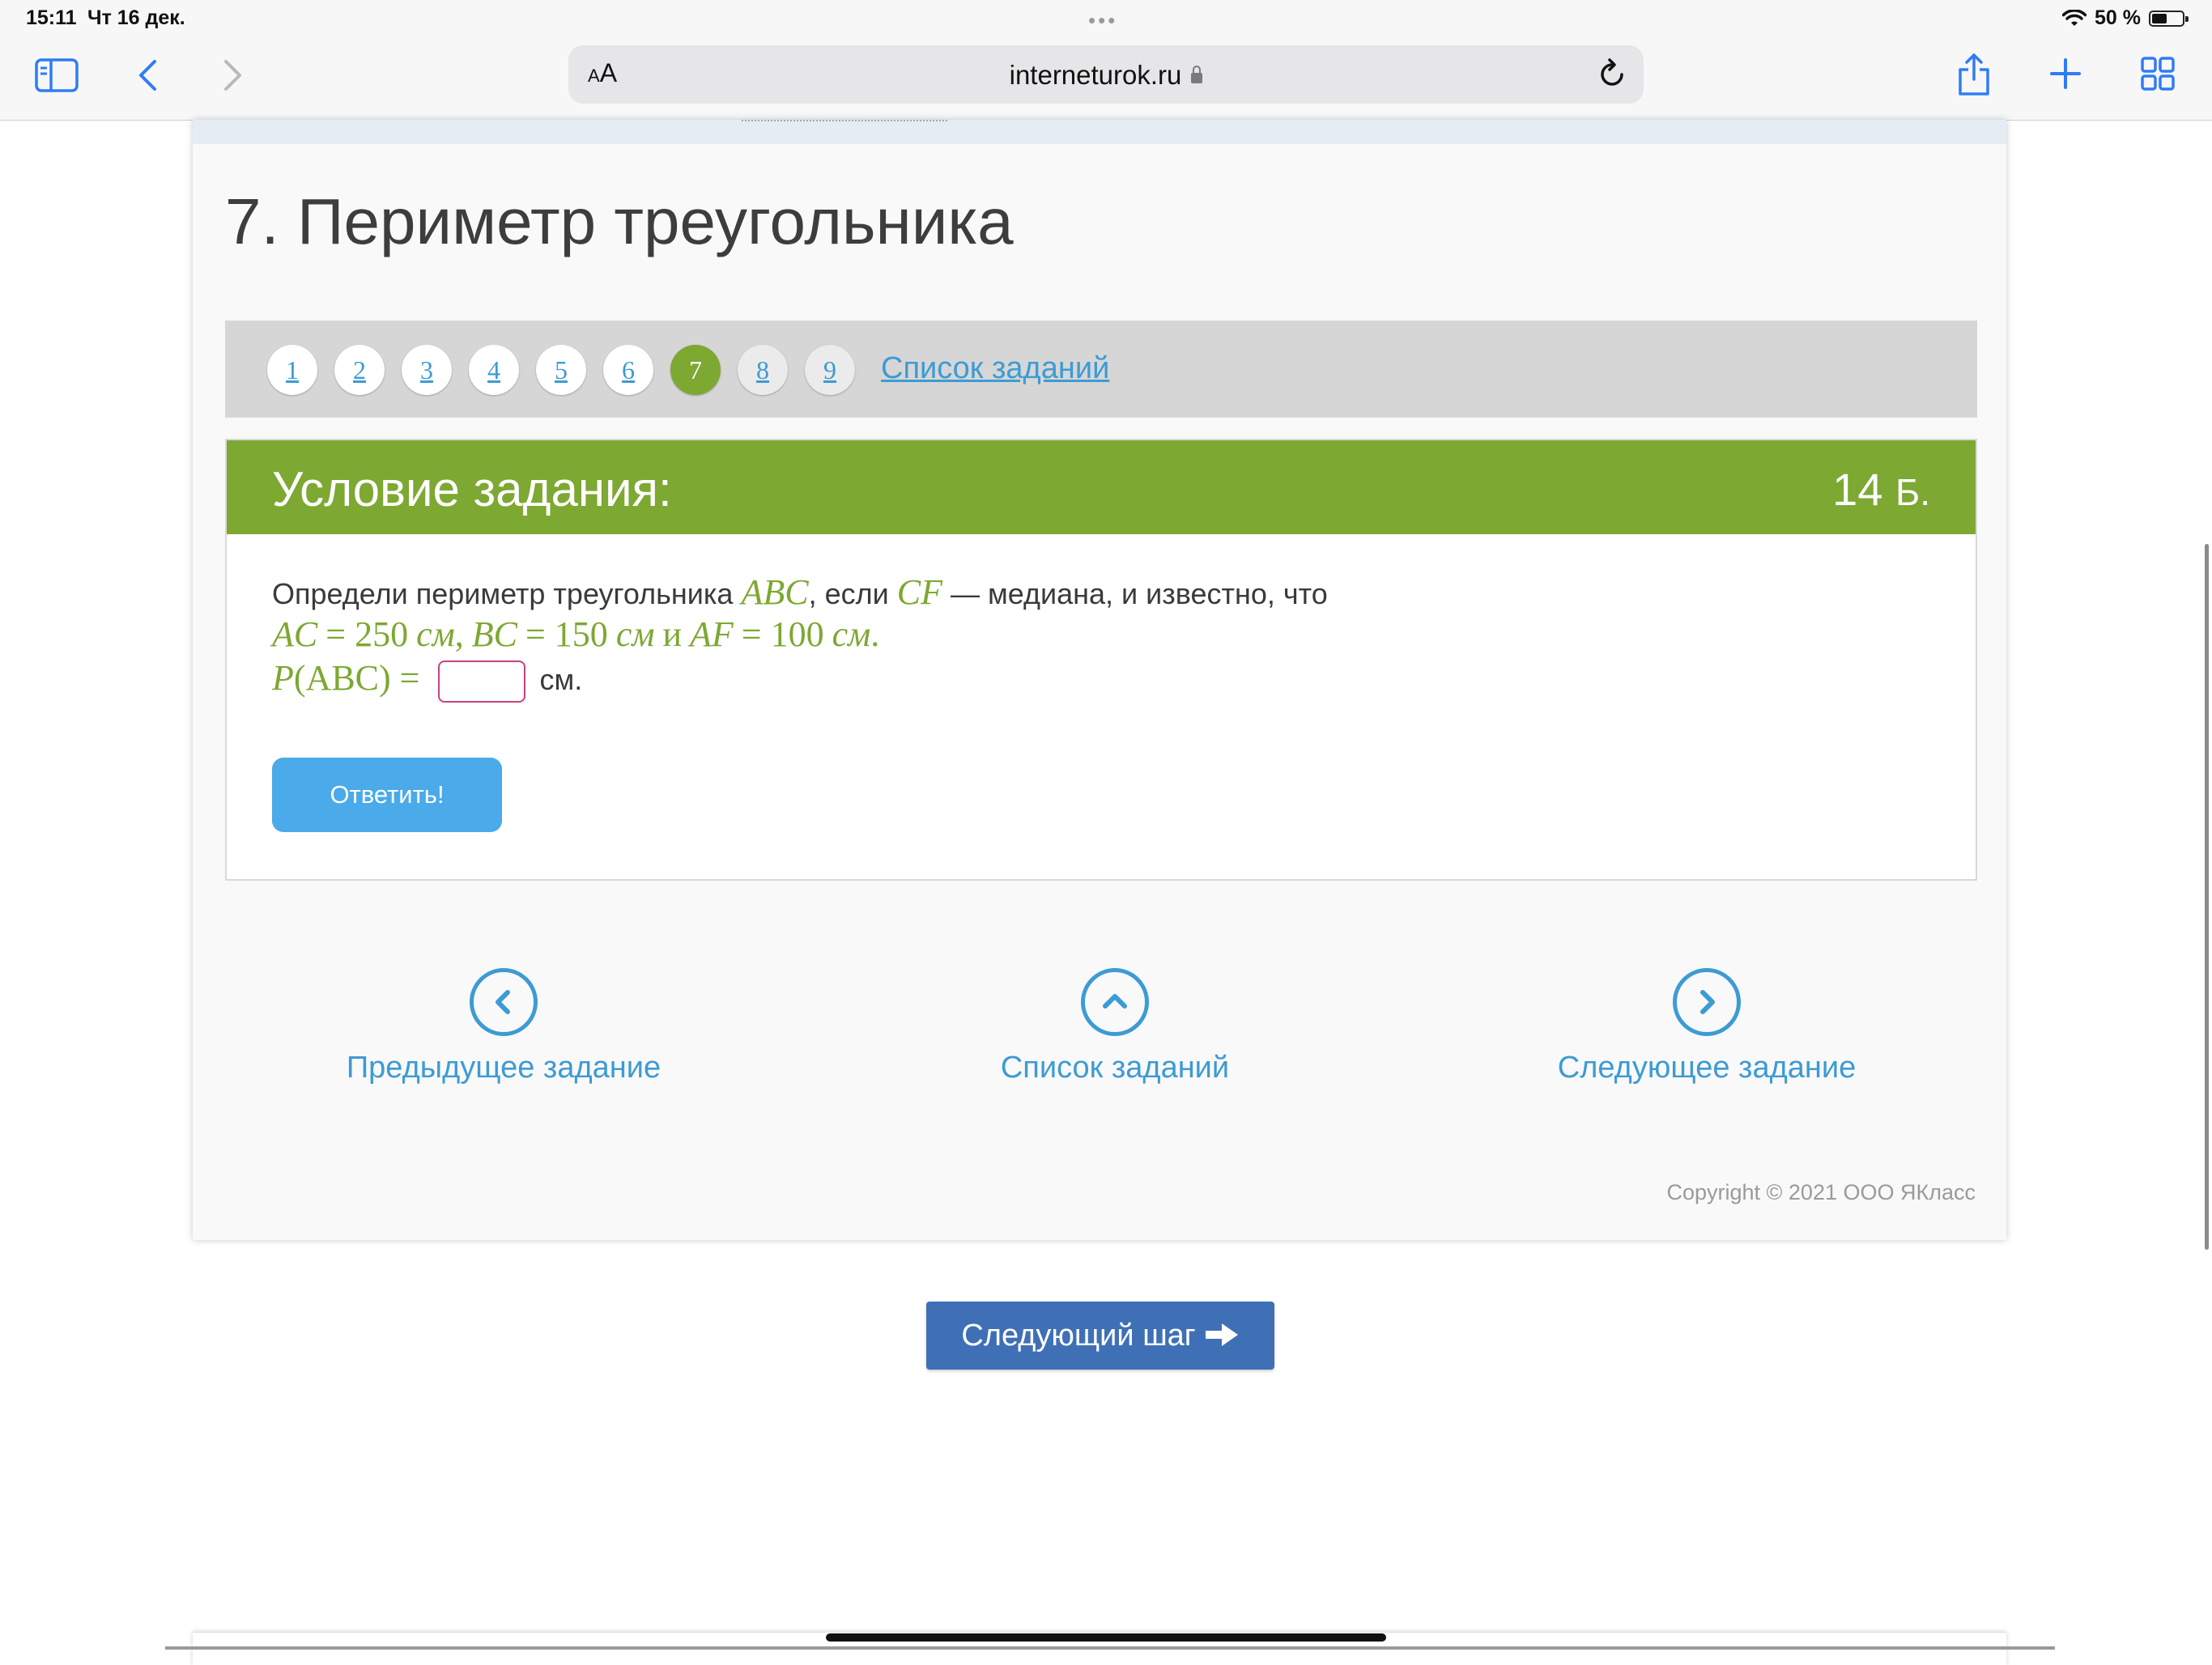 The width and height of the screenshot is (2212, 1665). Describe the element at coordinates (830, 370) in the screenshot. I see `pager-item-9: 9` at that location.